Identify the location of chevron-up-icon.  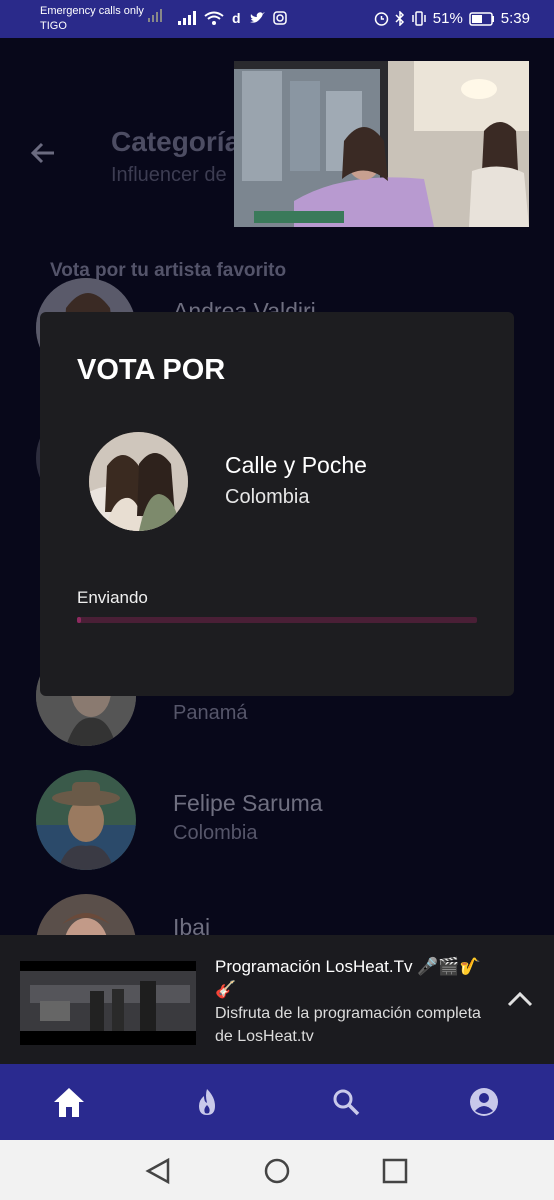
(520, 999).